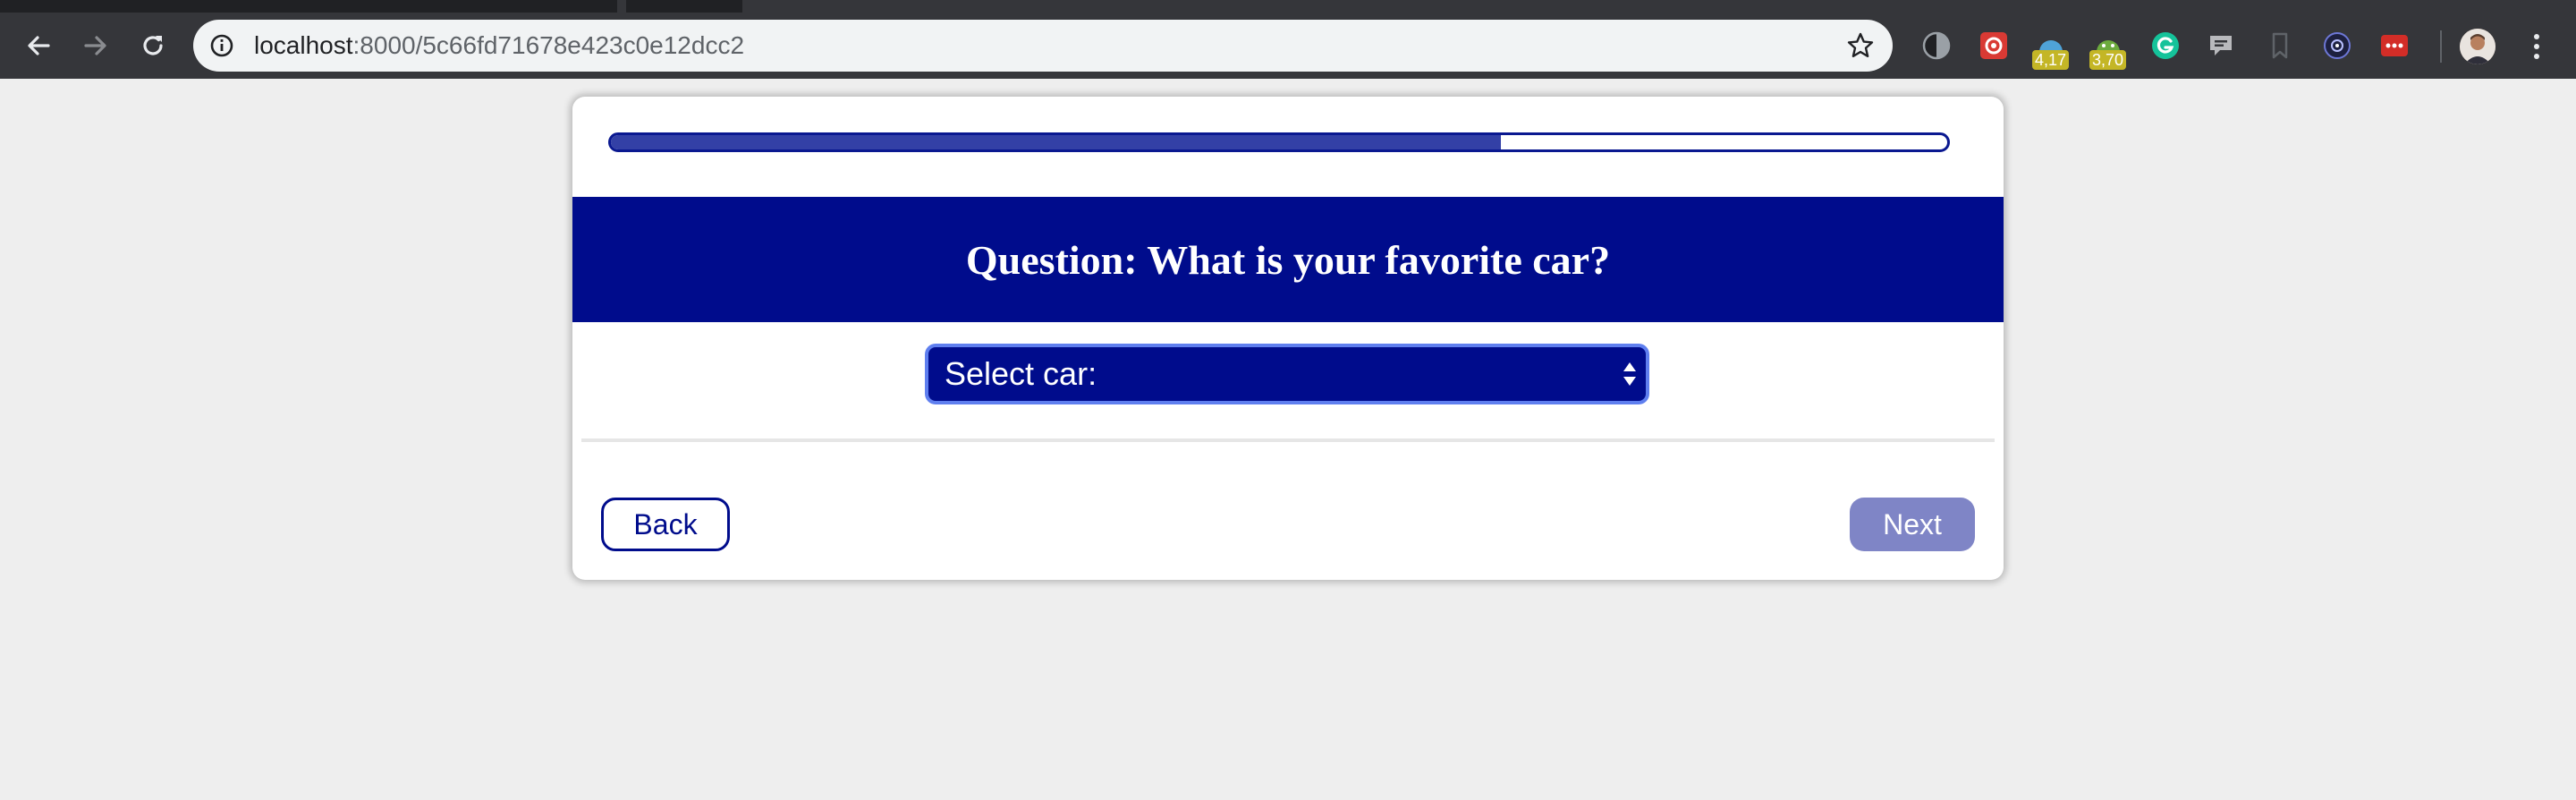 The height and width of the screenshot is (800, 2576). What do you see at coordinates (665, 524) in the screenshot?
I see `back-button: Back` at bounding box center [665, 524].